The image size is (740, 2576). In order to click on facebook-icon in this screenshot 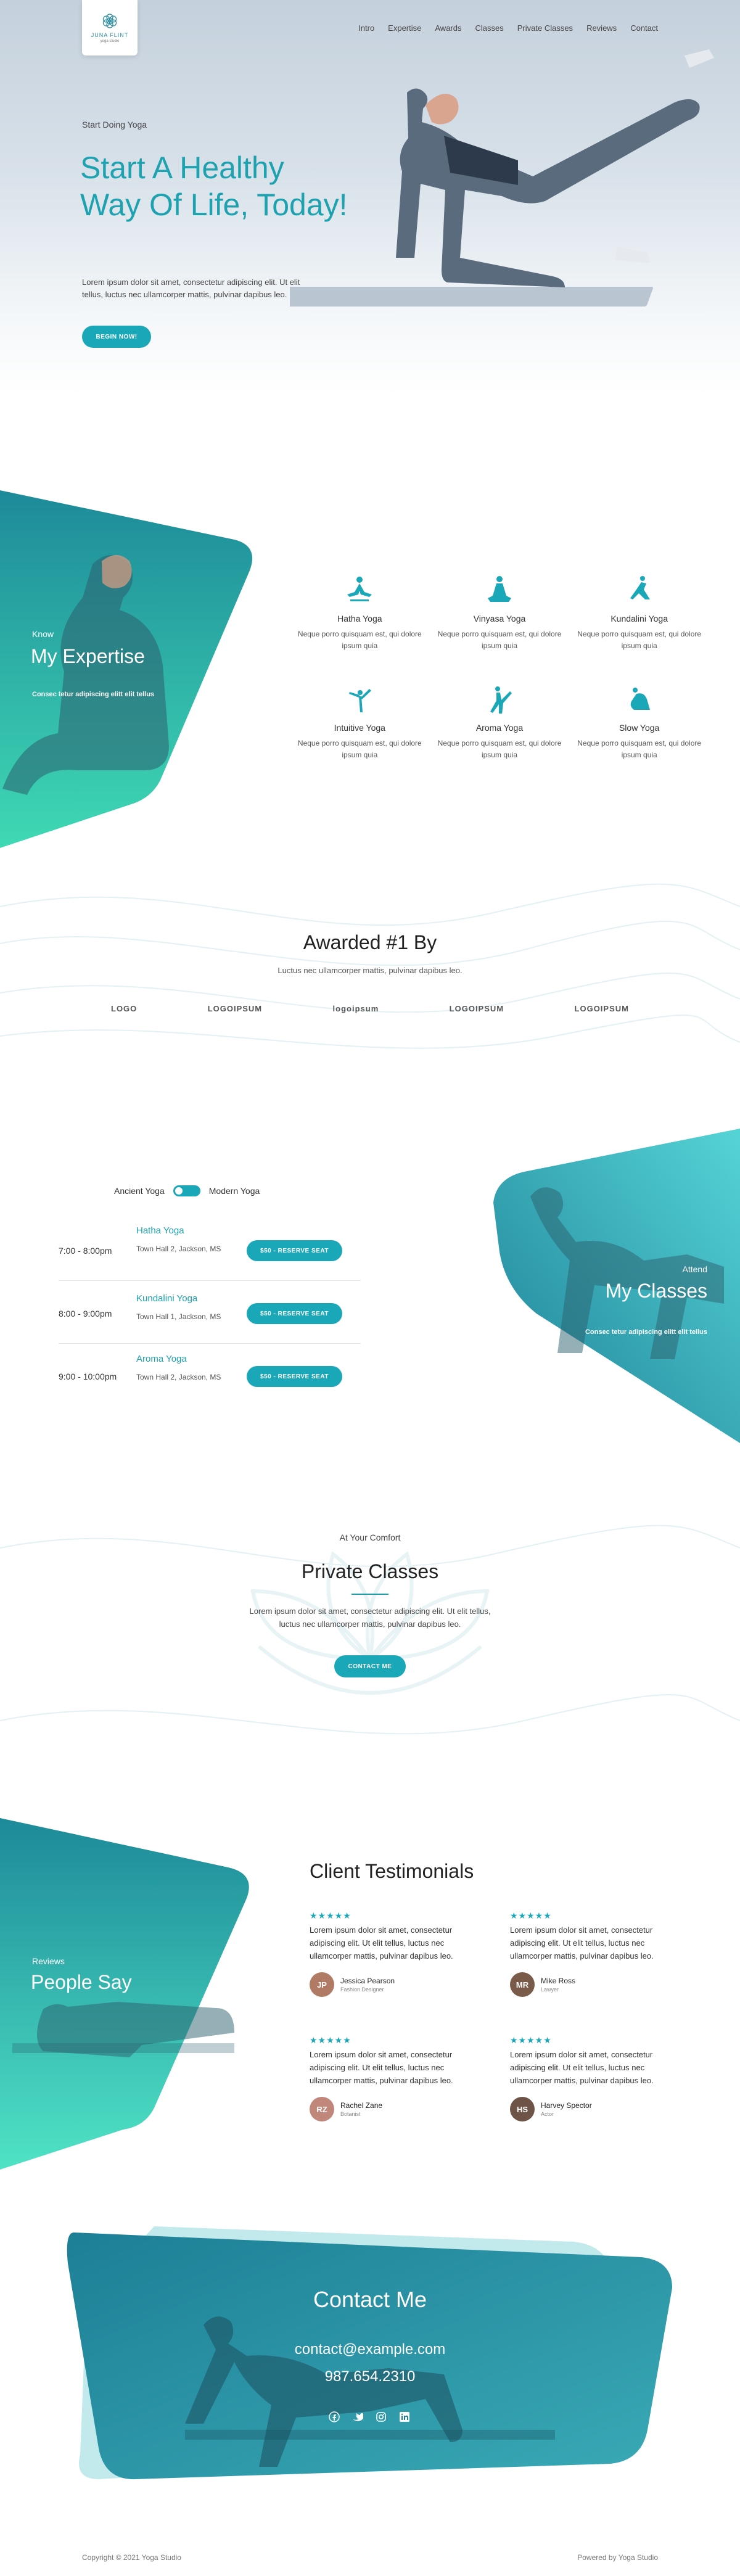, I will do `click(335, 2416)`.